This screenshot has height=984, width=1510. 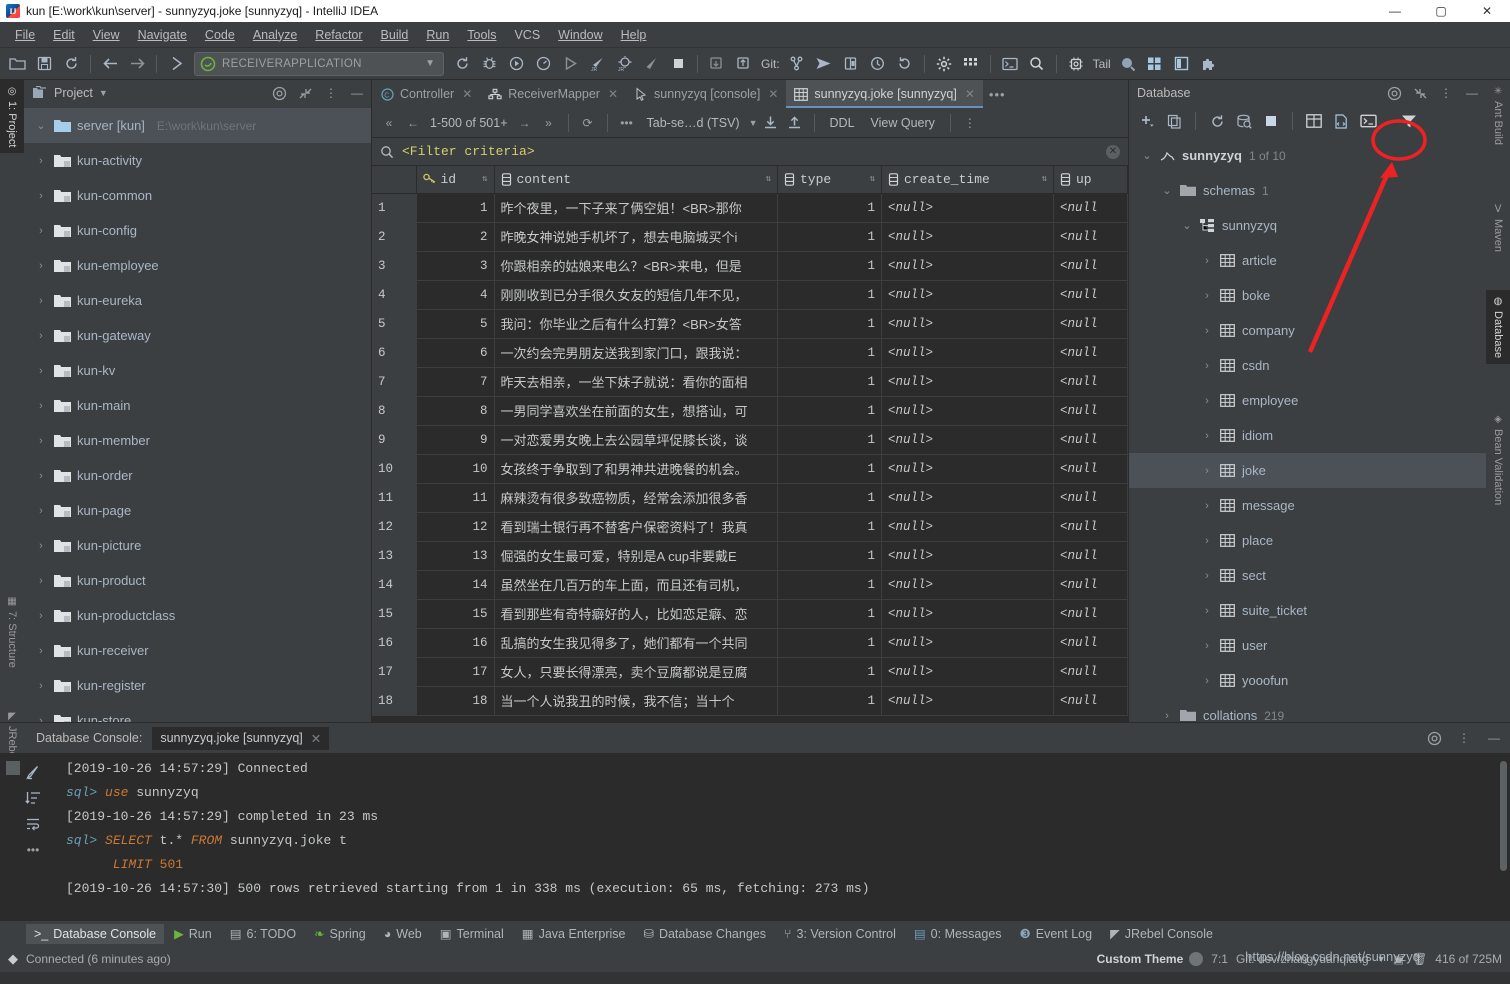 I want to click on find-in-db-icon, so click(x=1244, y=121).